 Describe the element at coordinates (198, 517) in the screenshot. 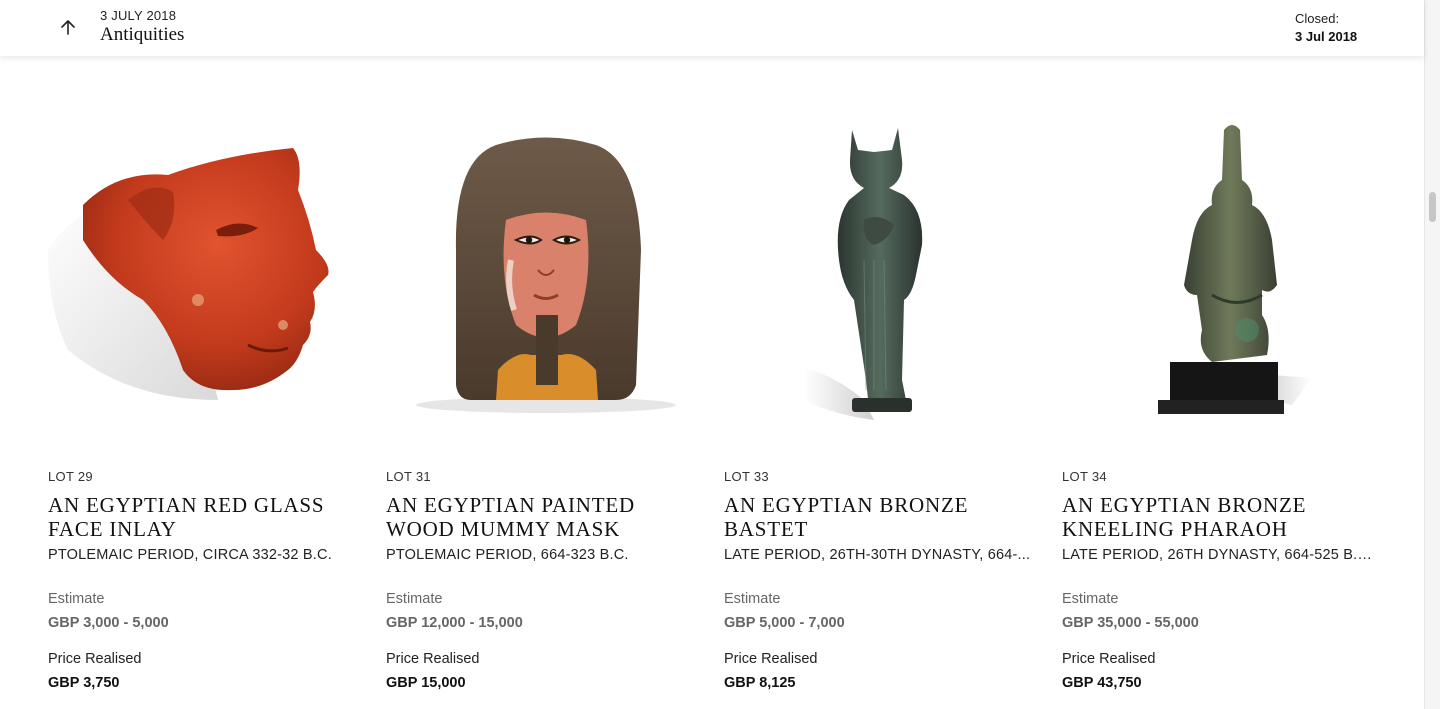

I see `lot-title: AN EGYPTIAN RED GLASS FACE INLAY` at that location.